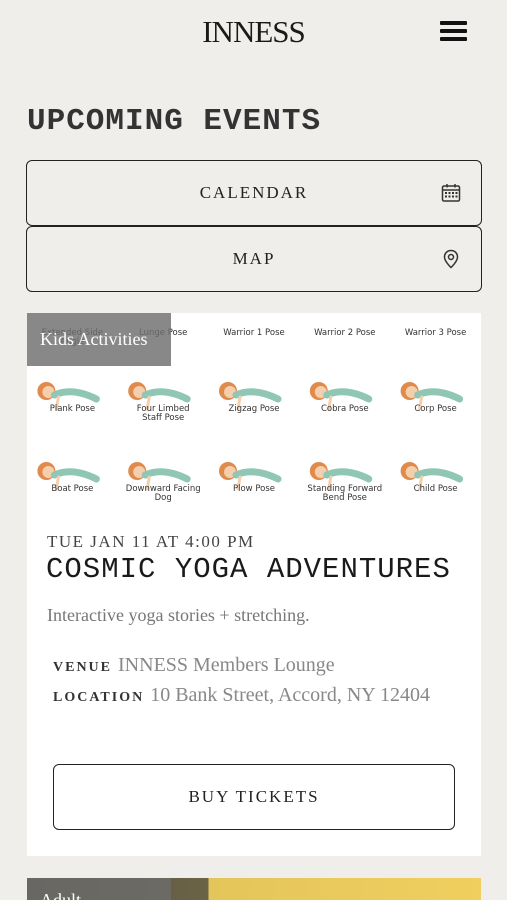  Describe the element at coordinates (254, 889) in the screenshot. I see `next-event-card: Adult Programming` at that location.